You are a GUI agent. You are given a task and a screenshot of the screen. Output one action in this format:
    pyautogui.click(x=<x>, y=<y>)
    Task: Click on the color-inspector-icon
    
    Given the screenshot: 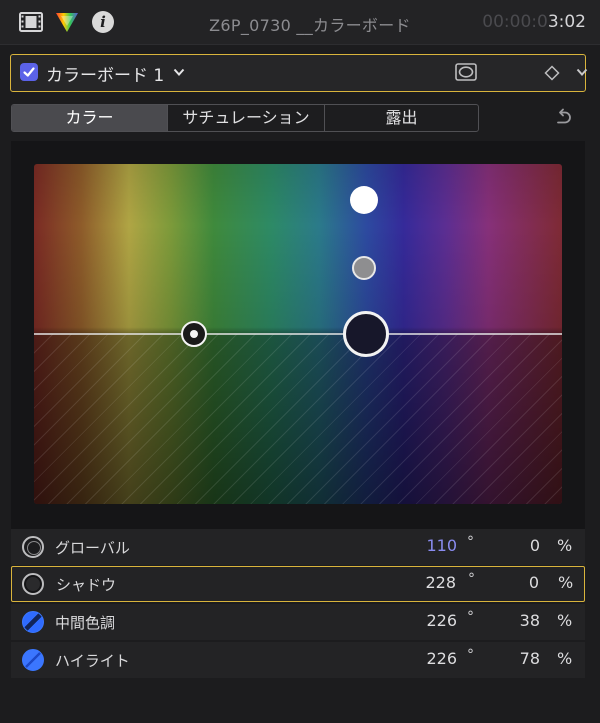 What is the action you would take?
    pyautogui.click(x=67, y=22)
    